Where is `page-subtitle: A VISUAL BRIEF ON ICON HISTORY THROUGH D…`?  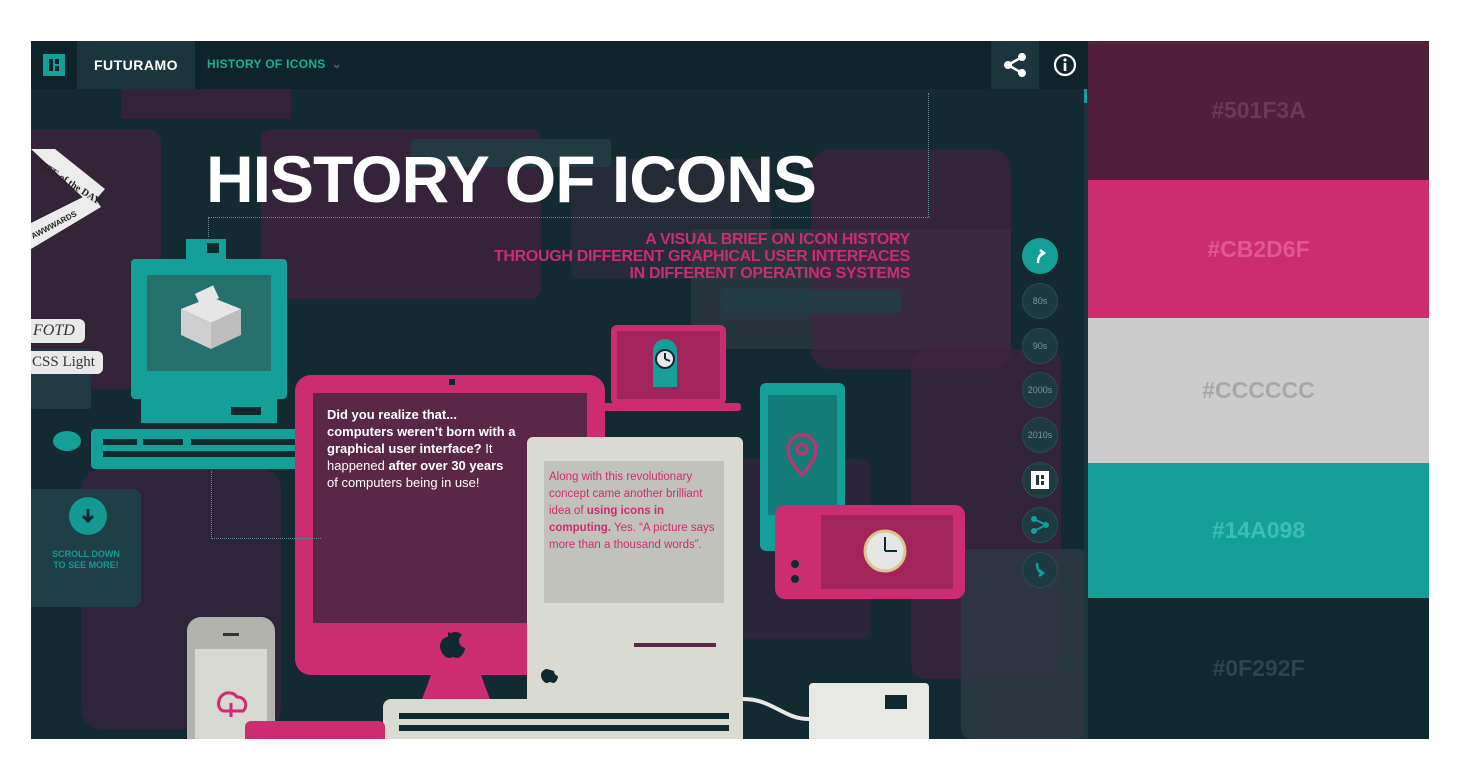
page-subtitle: A VISUAL BRIEF ON ICON HISTORY THROUGH D… is located at coordinates (702, 256).